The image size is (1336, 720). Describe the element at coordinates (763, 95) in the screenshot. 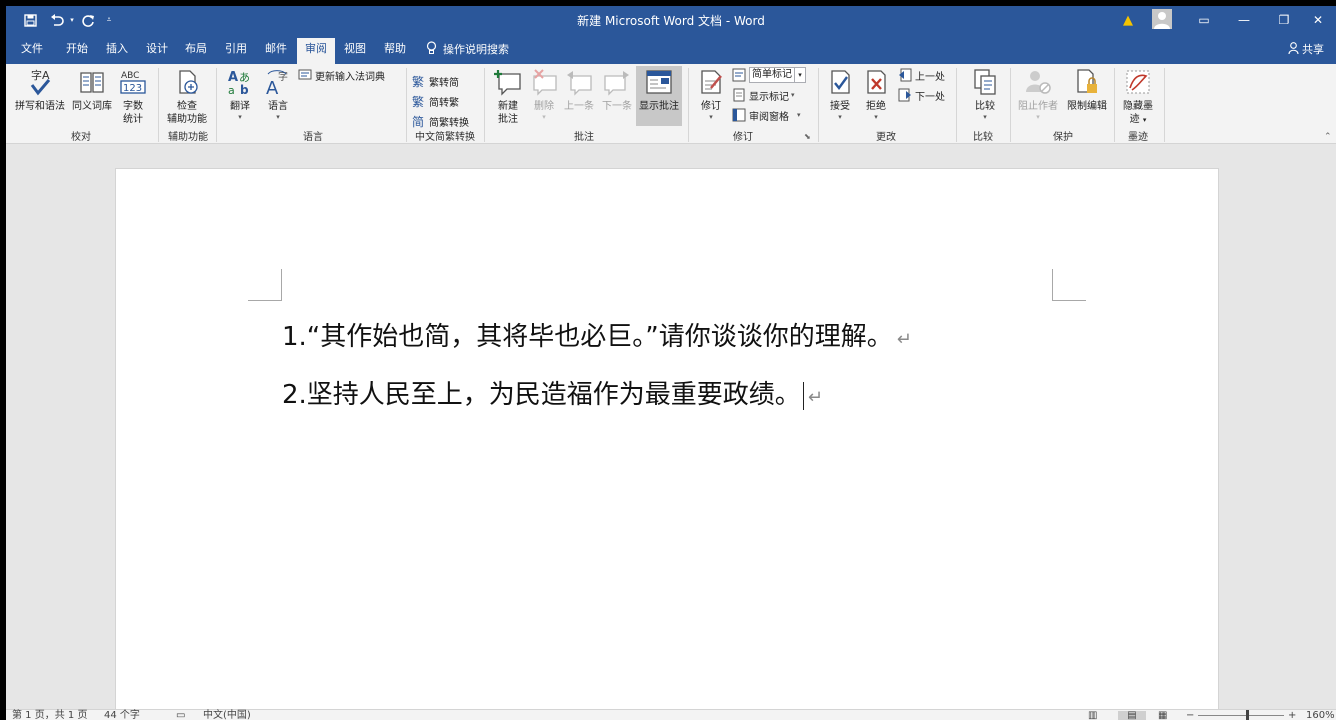

I see `show-markup-button: 显示标记 ▾` at that location.